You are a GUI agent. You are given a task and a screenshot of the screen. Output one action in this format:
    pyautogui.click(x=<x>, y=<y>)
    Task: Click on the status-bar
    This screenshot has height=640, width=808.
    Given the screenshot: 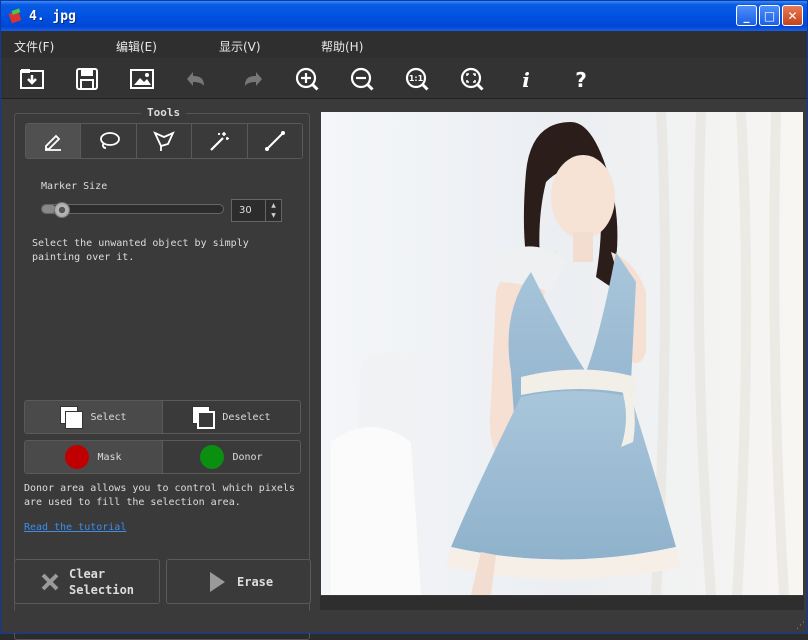 What is the action you would take?
    pyautogui.click(x=562, y=603)
    